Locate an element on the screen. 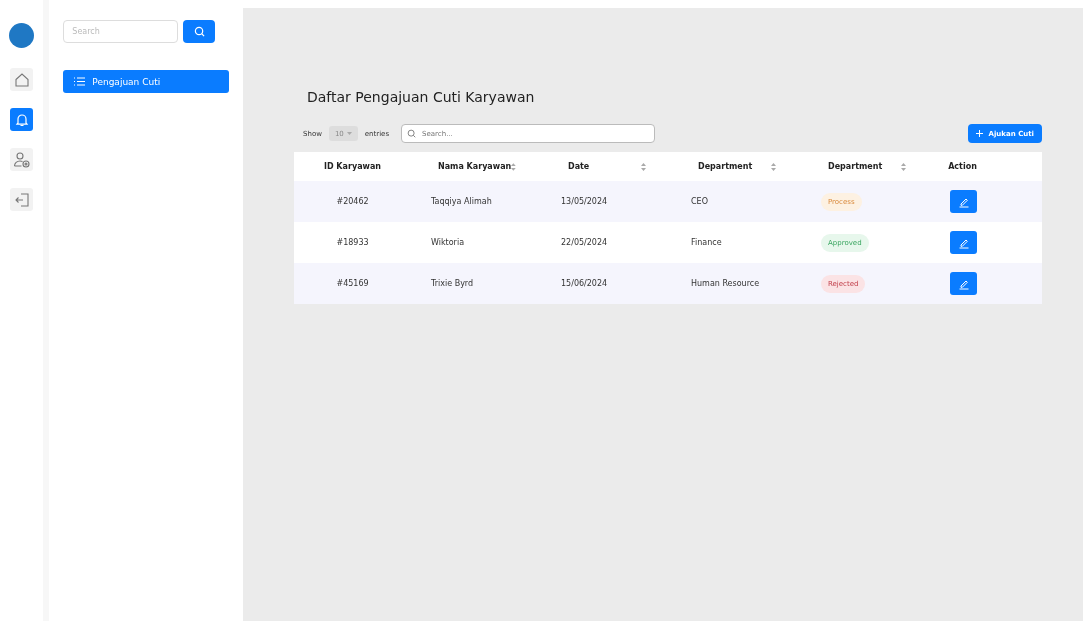  sidebar-item: Pengajuan Cuti is located at coordinates (146, 81).